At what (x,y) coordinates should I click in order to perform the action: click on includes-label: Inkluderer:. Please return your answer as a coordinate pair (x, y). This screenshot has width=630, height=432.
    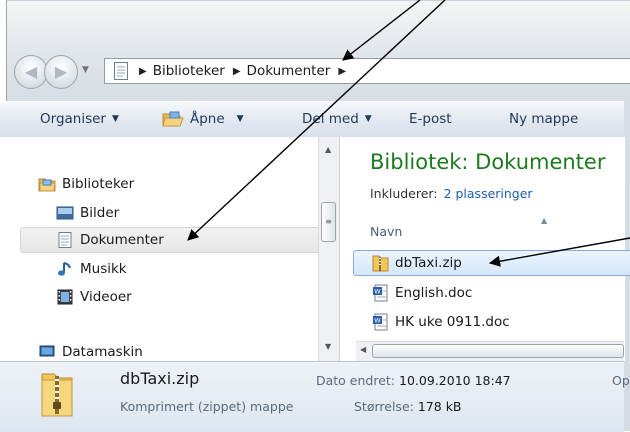
    Looking at the image, I should click on (404, 193).